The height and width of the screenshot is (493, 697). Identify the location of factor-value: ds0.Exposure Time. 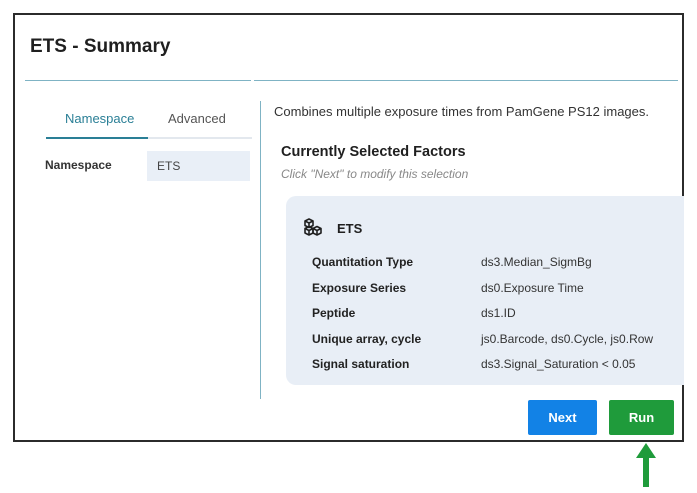
(532, 288).